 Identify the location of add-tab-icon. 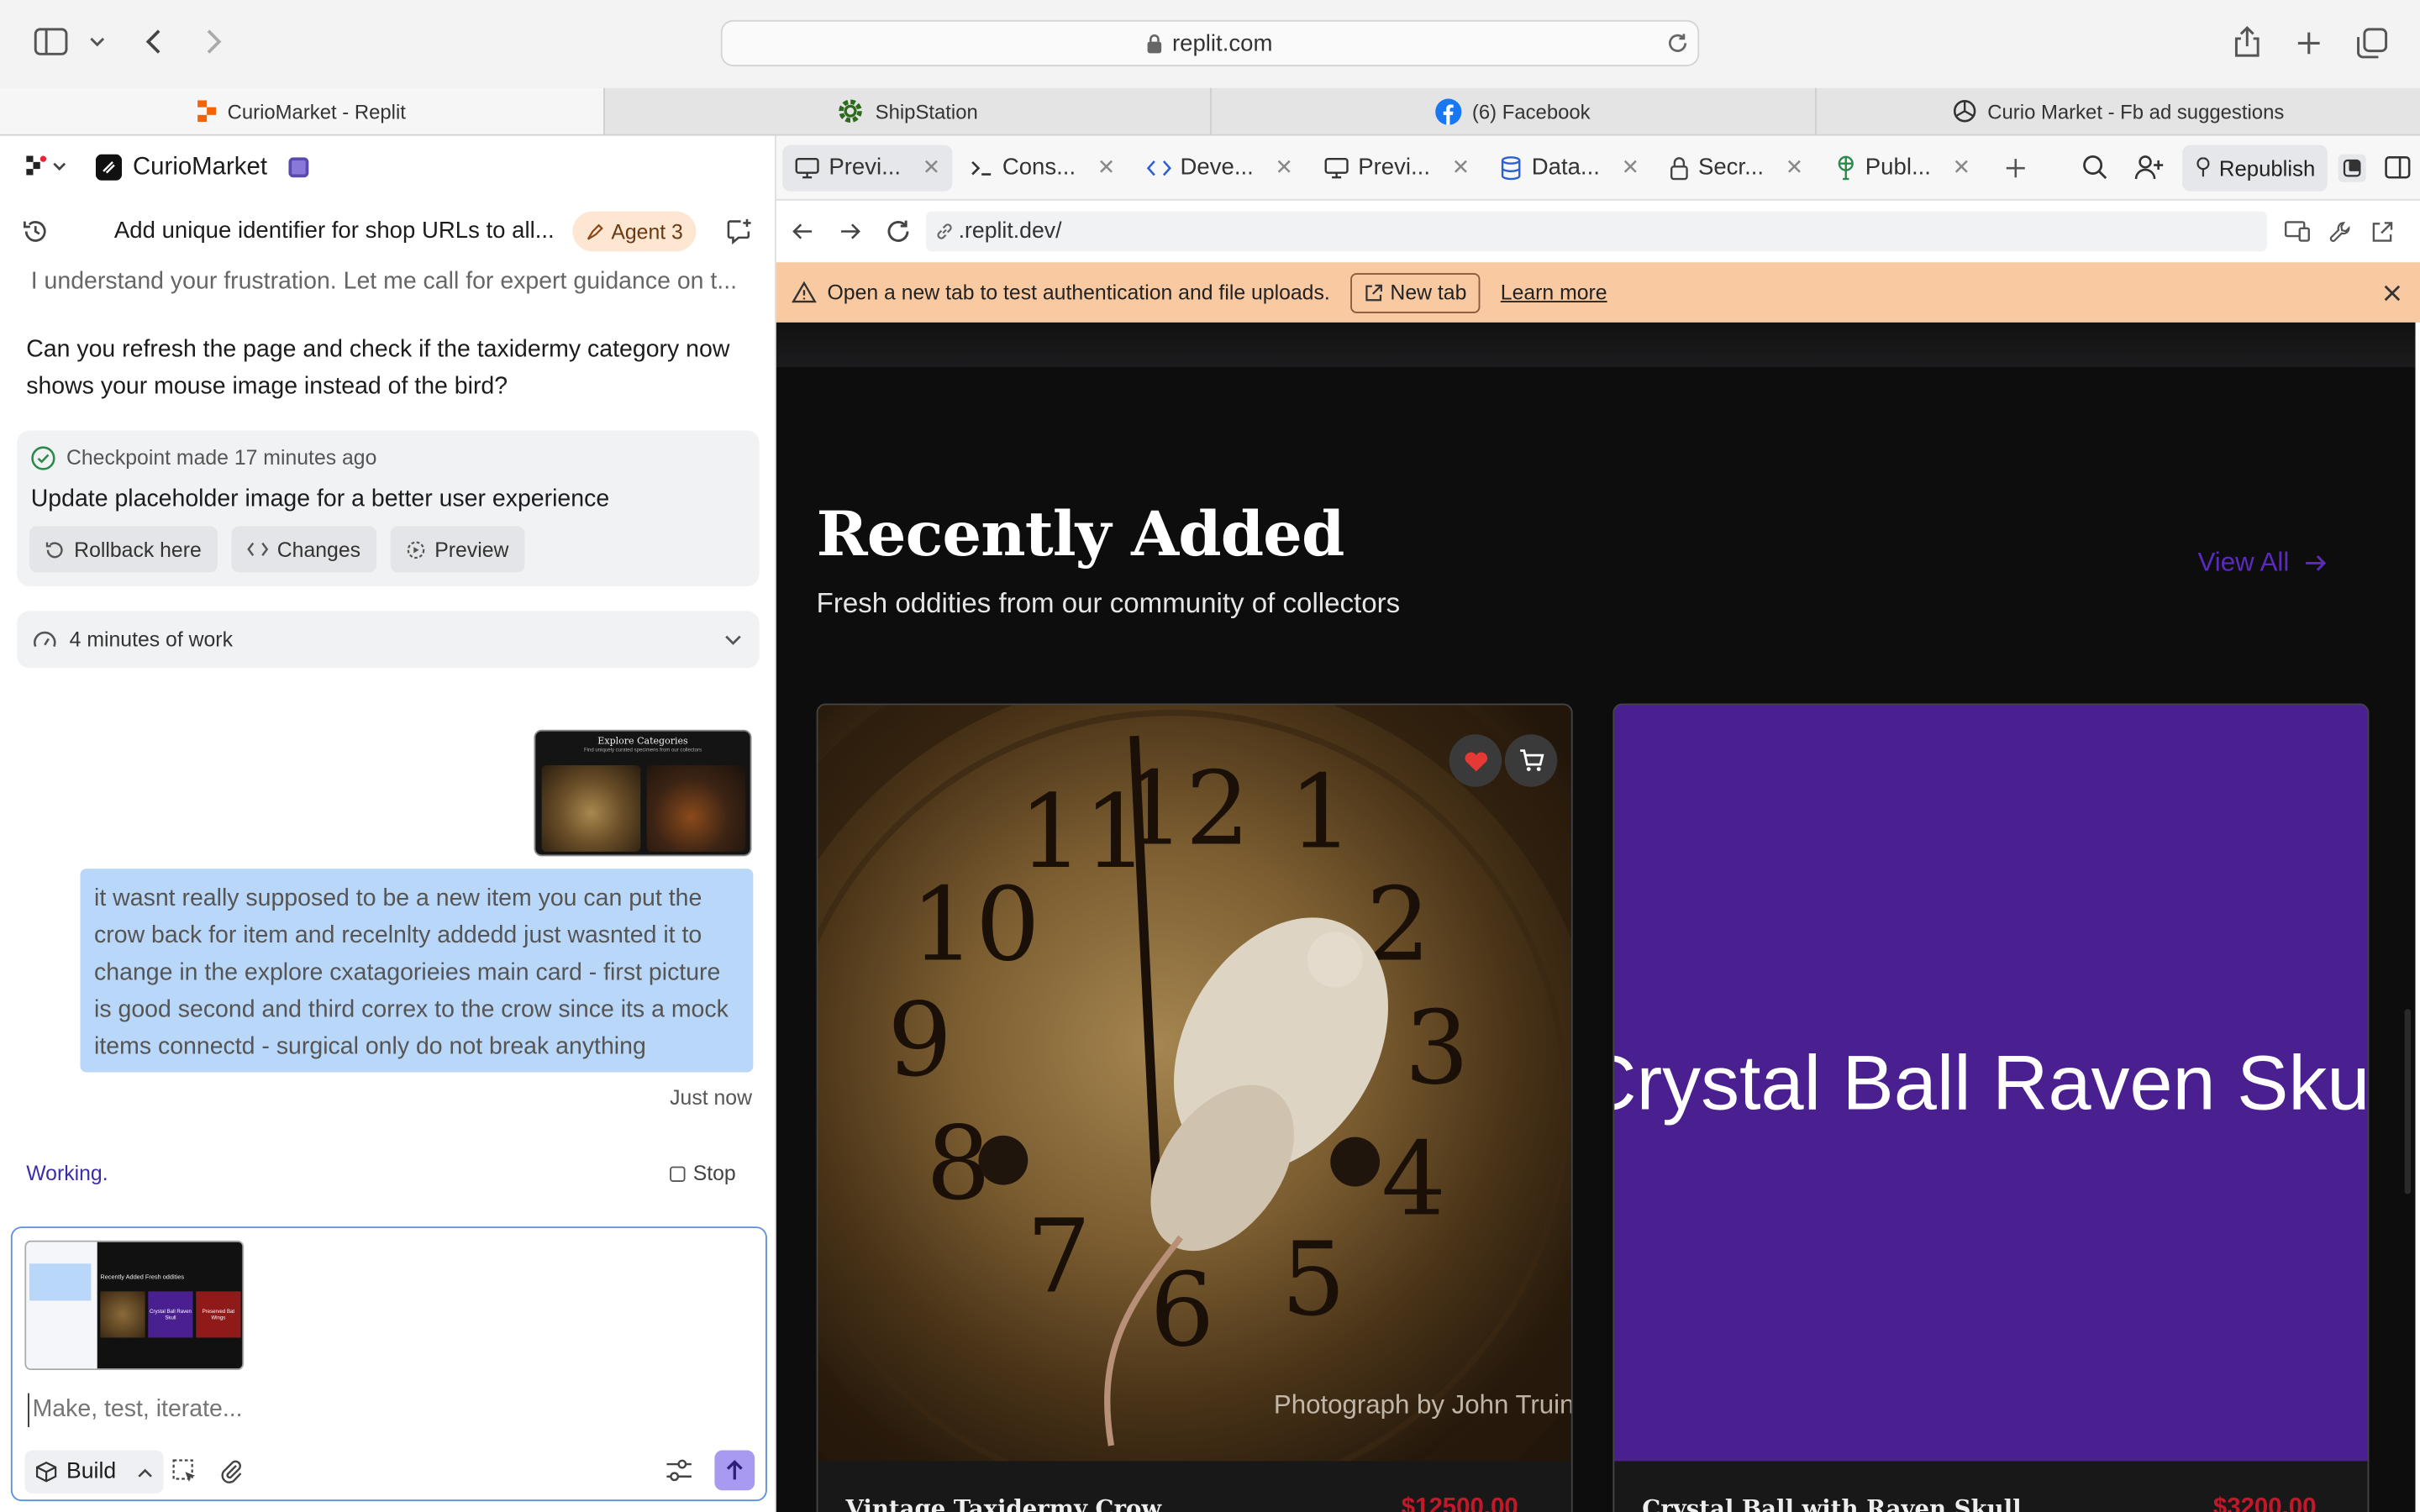
(2016, 167).